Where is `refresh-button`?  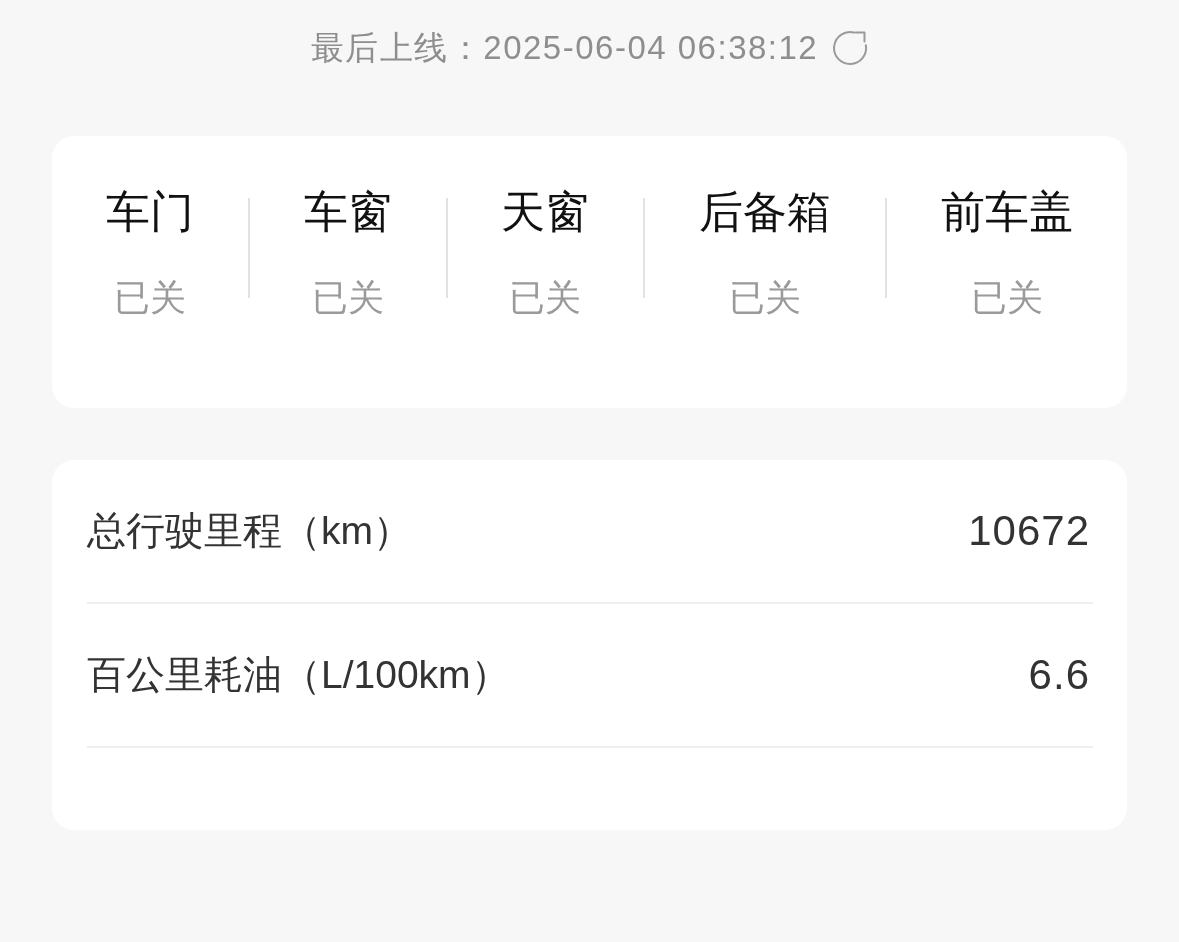 refresh-button is located at coordinates (850, 48).